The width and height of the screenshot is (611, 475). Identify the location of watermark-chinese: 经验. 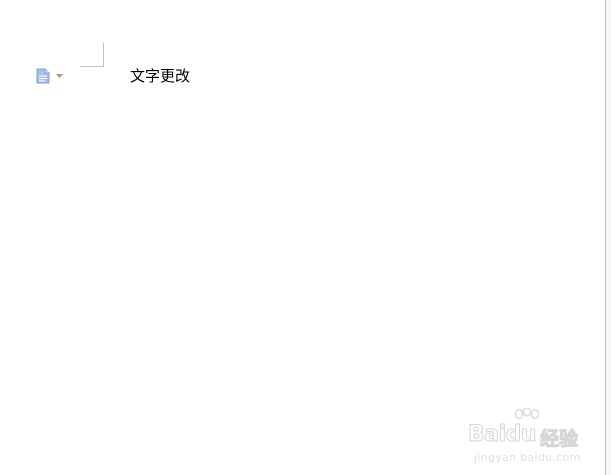
(559, 439).